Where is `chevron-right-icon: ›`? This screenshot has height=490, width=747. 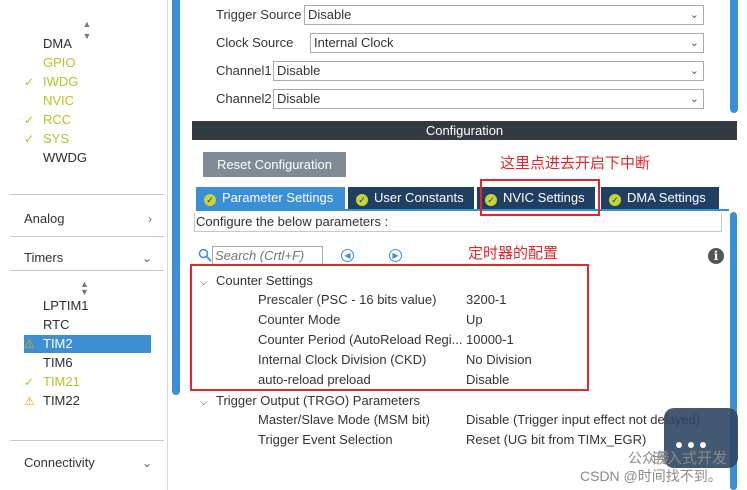 chevron-right-icon: › is located at coordinates (150, 219).